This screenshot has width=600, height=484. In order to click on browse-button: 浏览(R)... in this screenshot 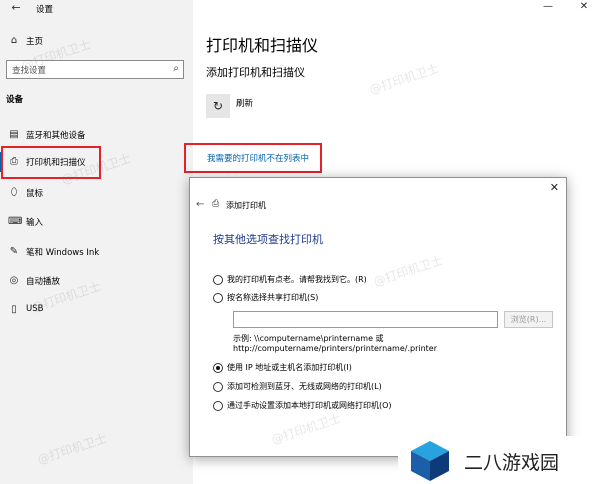, I will do `click(528, 319)`.